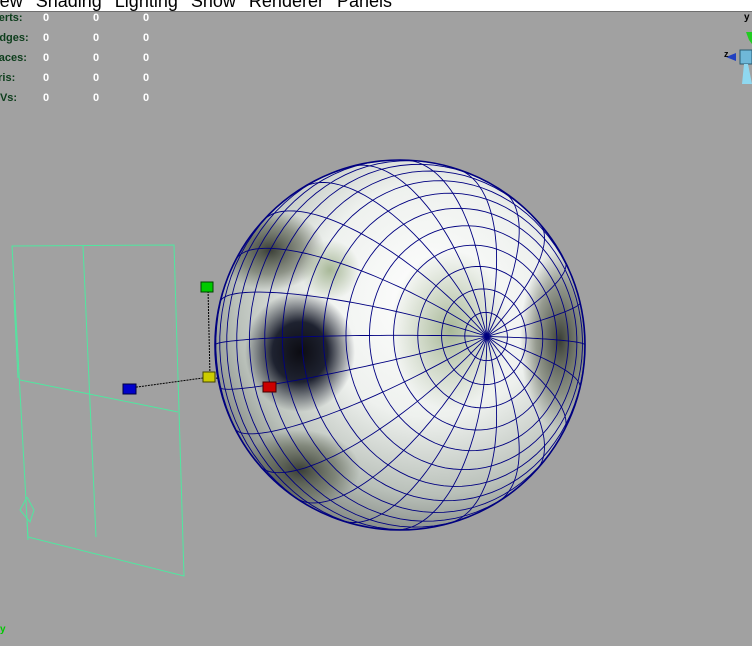  I want to click on manip-center-handle, so click(209, 377).